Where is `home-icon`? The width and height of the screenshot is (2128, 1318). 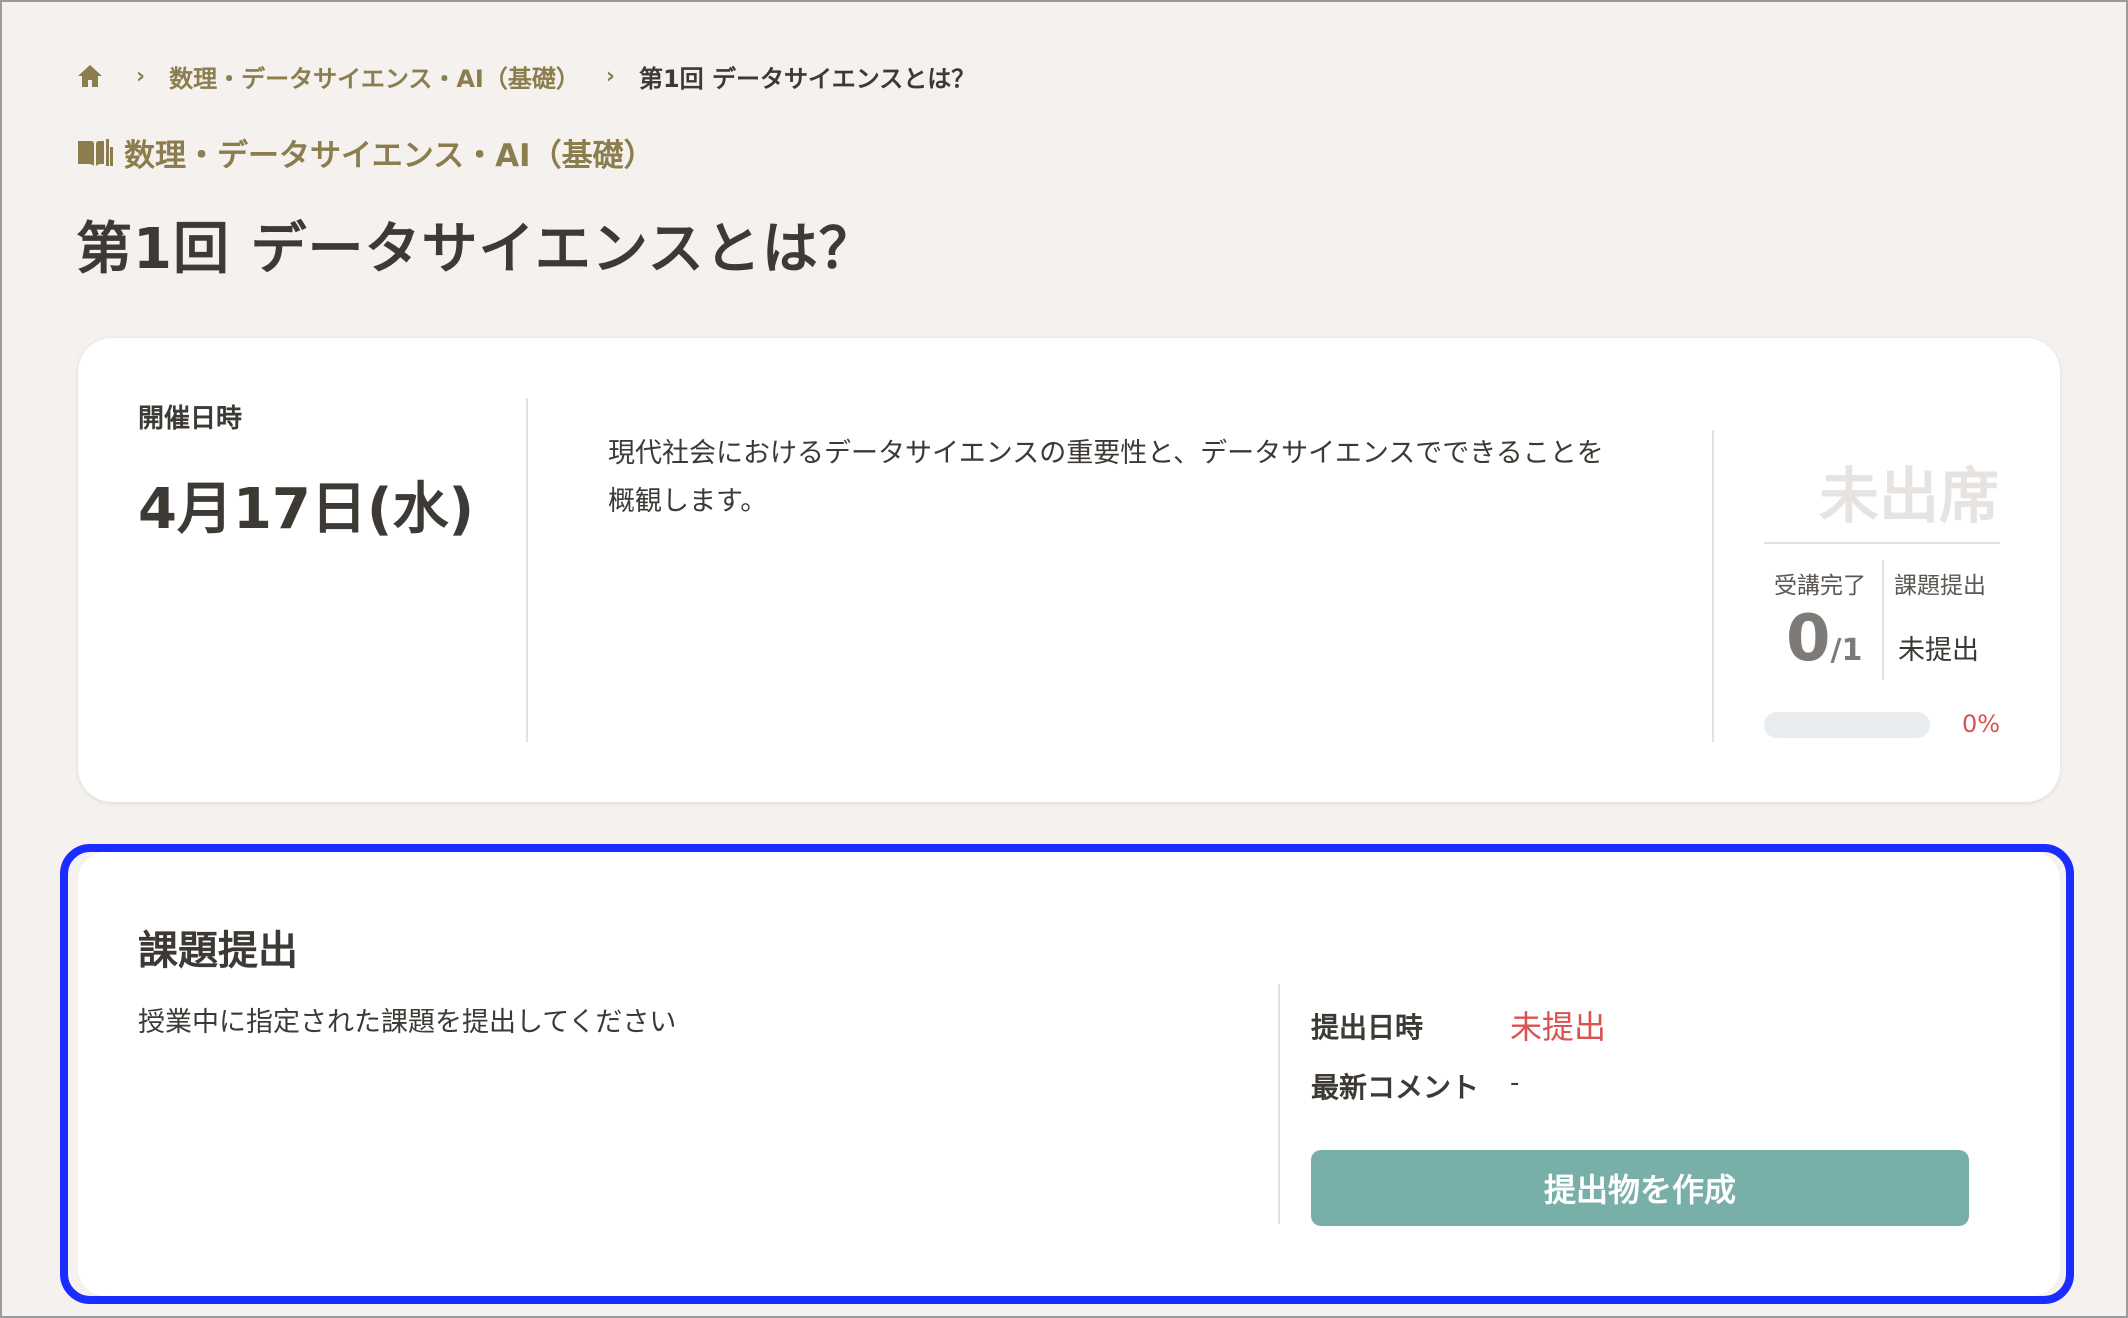 home-icon is located at coordinates (93, 76).